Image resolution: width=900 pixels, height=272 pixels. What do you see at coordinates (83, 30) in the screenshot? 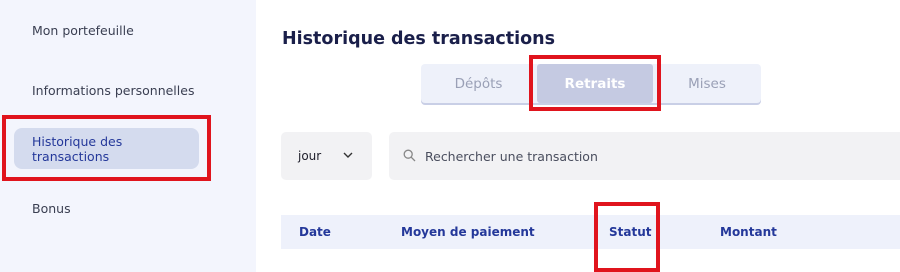
I see `sidebar-item-mon-portefeuille: Mon portefeuille` at bounding box center [83, 30].